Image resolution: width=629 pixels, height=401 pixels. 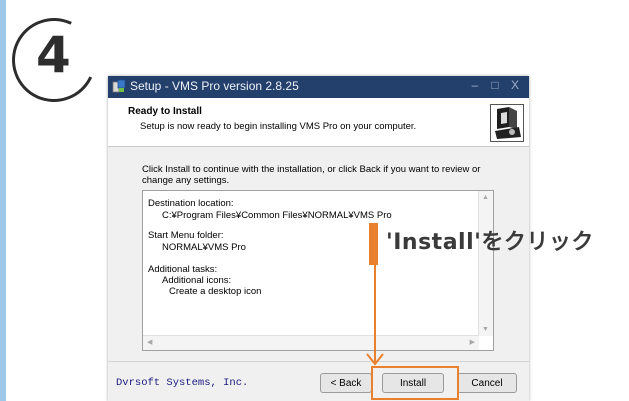 What do you see at coordinates (472, 342) in the screenshot?
I see `scroll-right-icon: ▶` at bounding box center [472, 342].